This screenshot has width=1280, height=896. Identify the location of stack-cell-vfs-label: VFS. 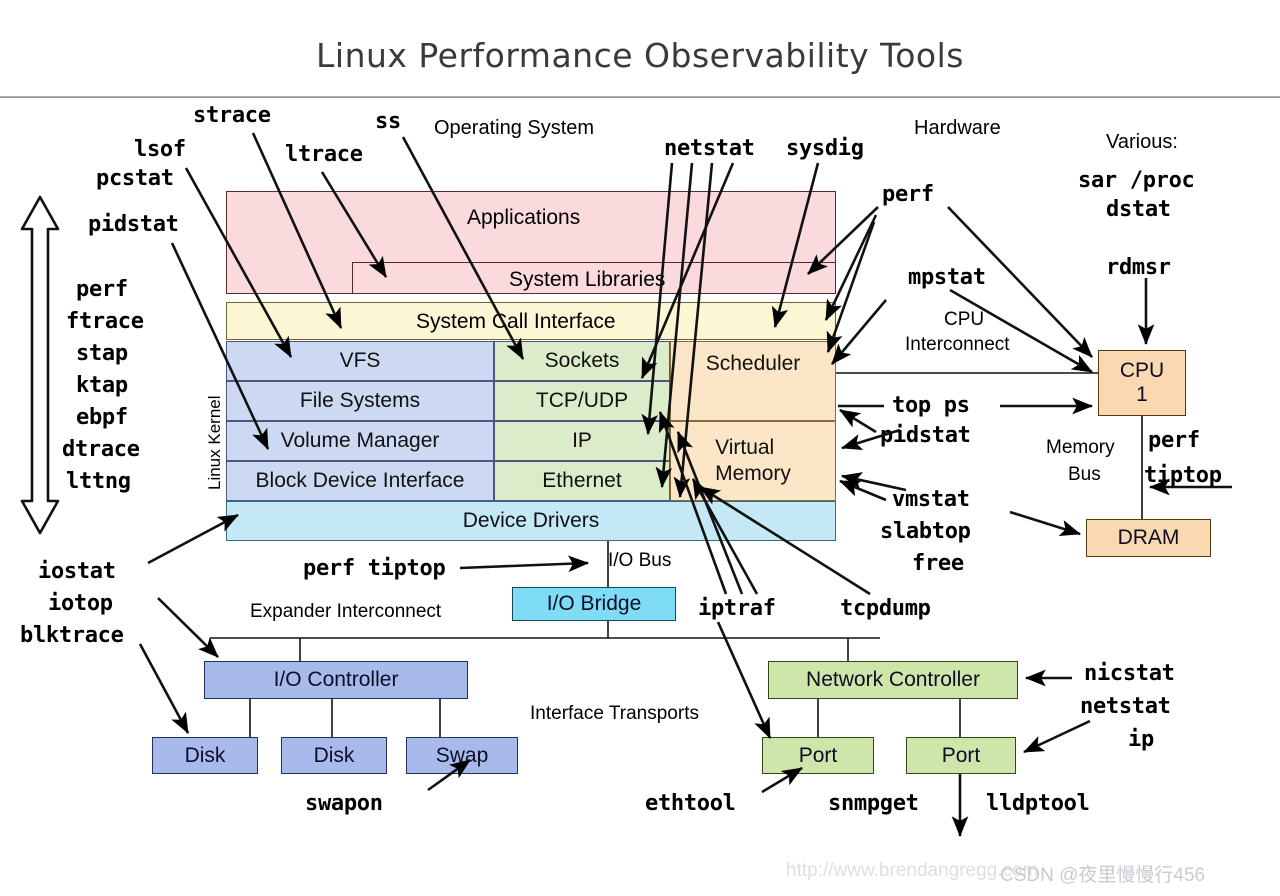
(360, 360).